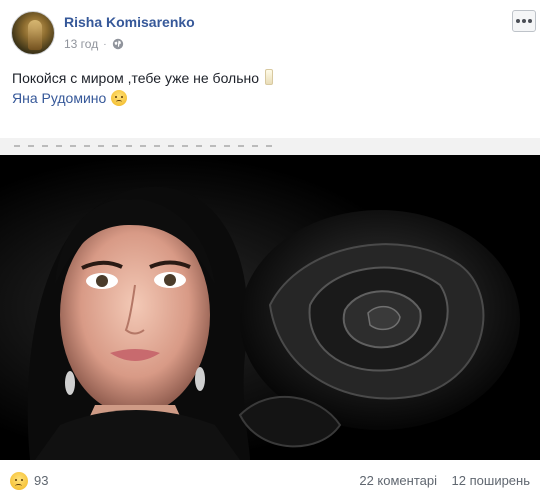 Image resolution: width=540 pixels, height=499 pixels. I want to click on more-options-button, so click(524, 21).